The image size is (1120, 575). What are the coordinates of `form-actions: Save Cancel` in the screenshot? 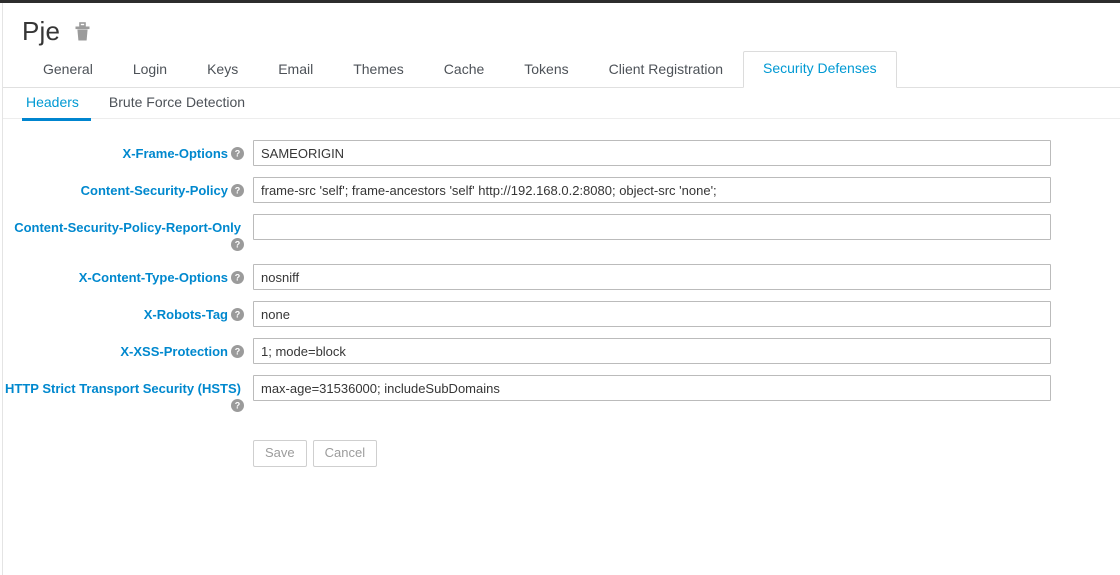 It's located at (561, 453).